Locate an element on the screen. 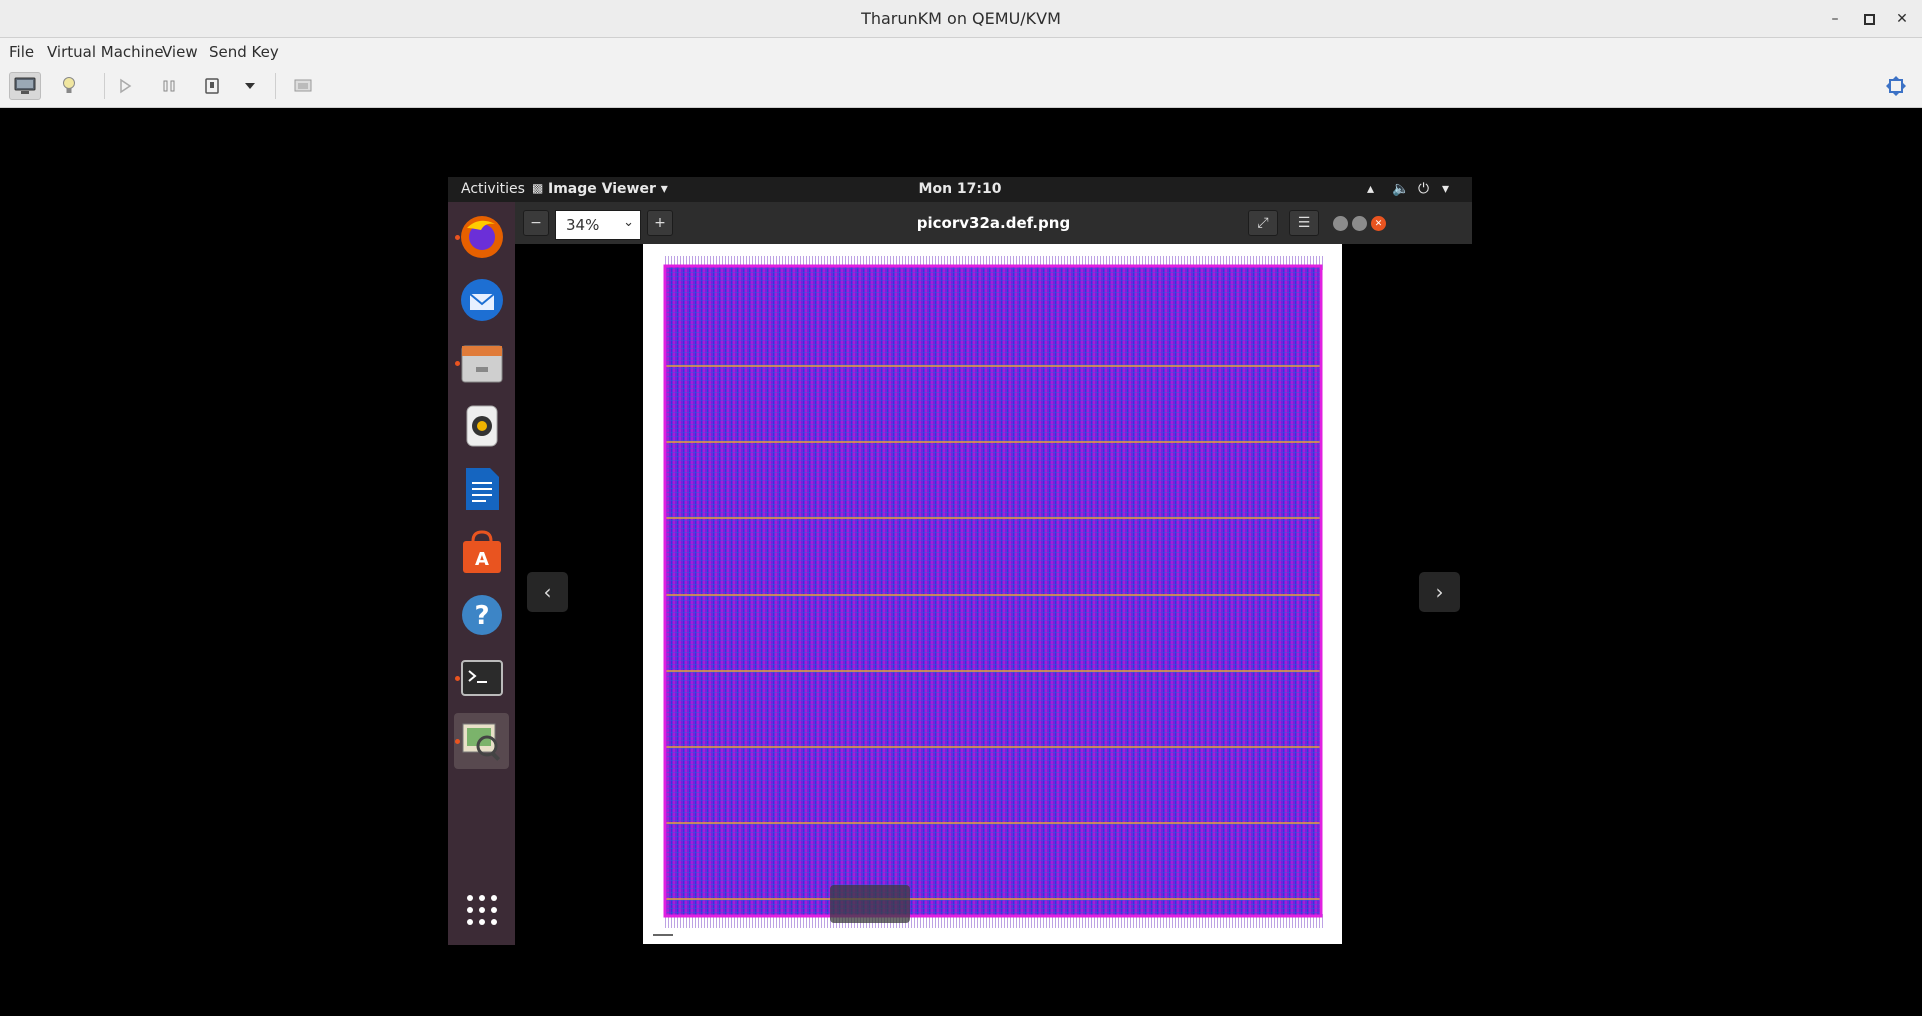  fullscreen-icon is located at coordinates (1896, 86).